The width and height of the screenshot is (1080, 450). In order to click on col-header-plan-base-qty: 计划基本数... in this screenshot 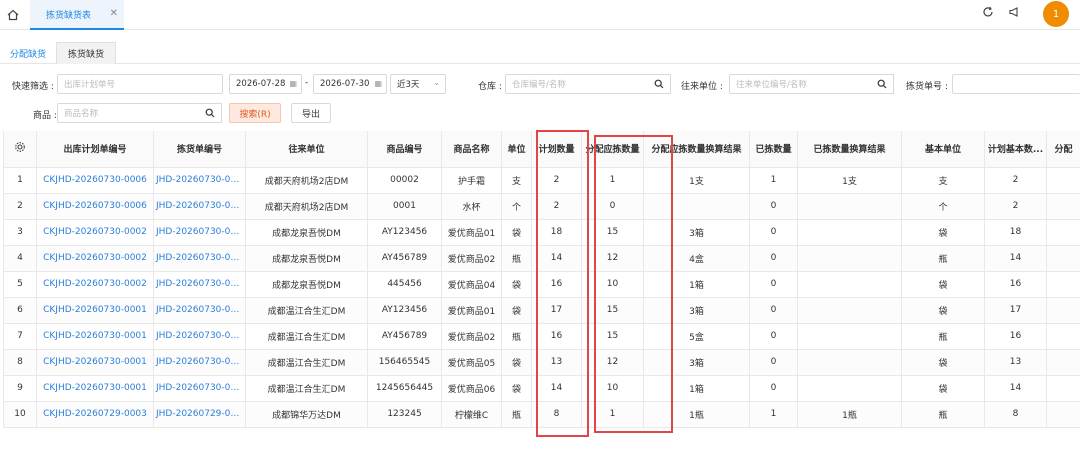, I will do `click(1015, 149)`.